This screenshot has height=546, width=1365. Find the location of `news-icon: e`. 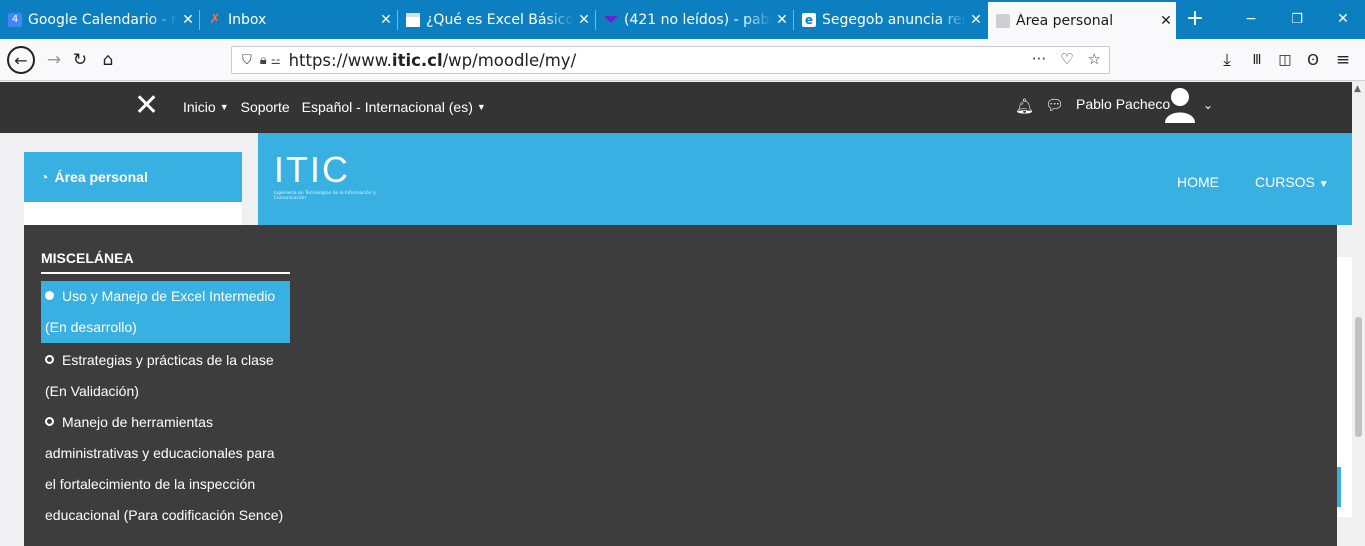

news-icon: e is located at coordinates (809, 19).